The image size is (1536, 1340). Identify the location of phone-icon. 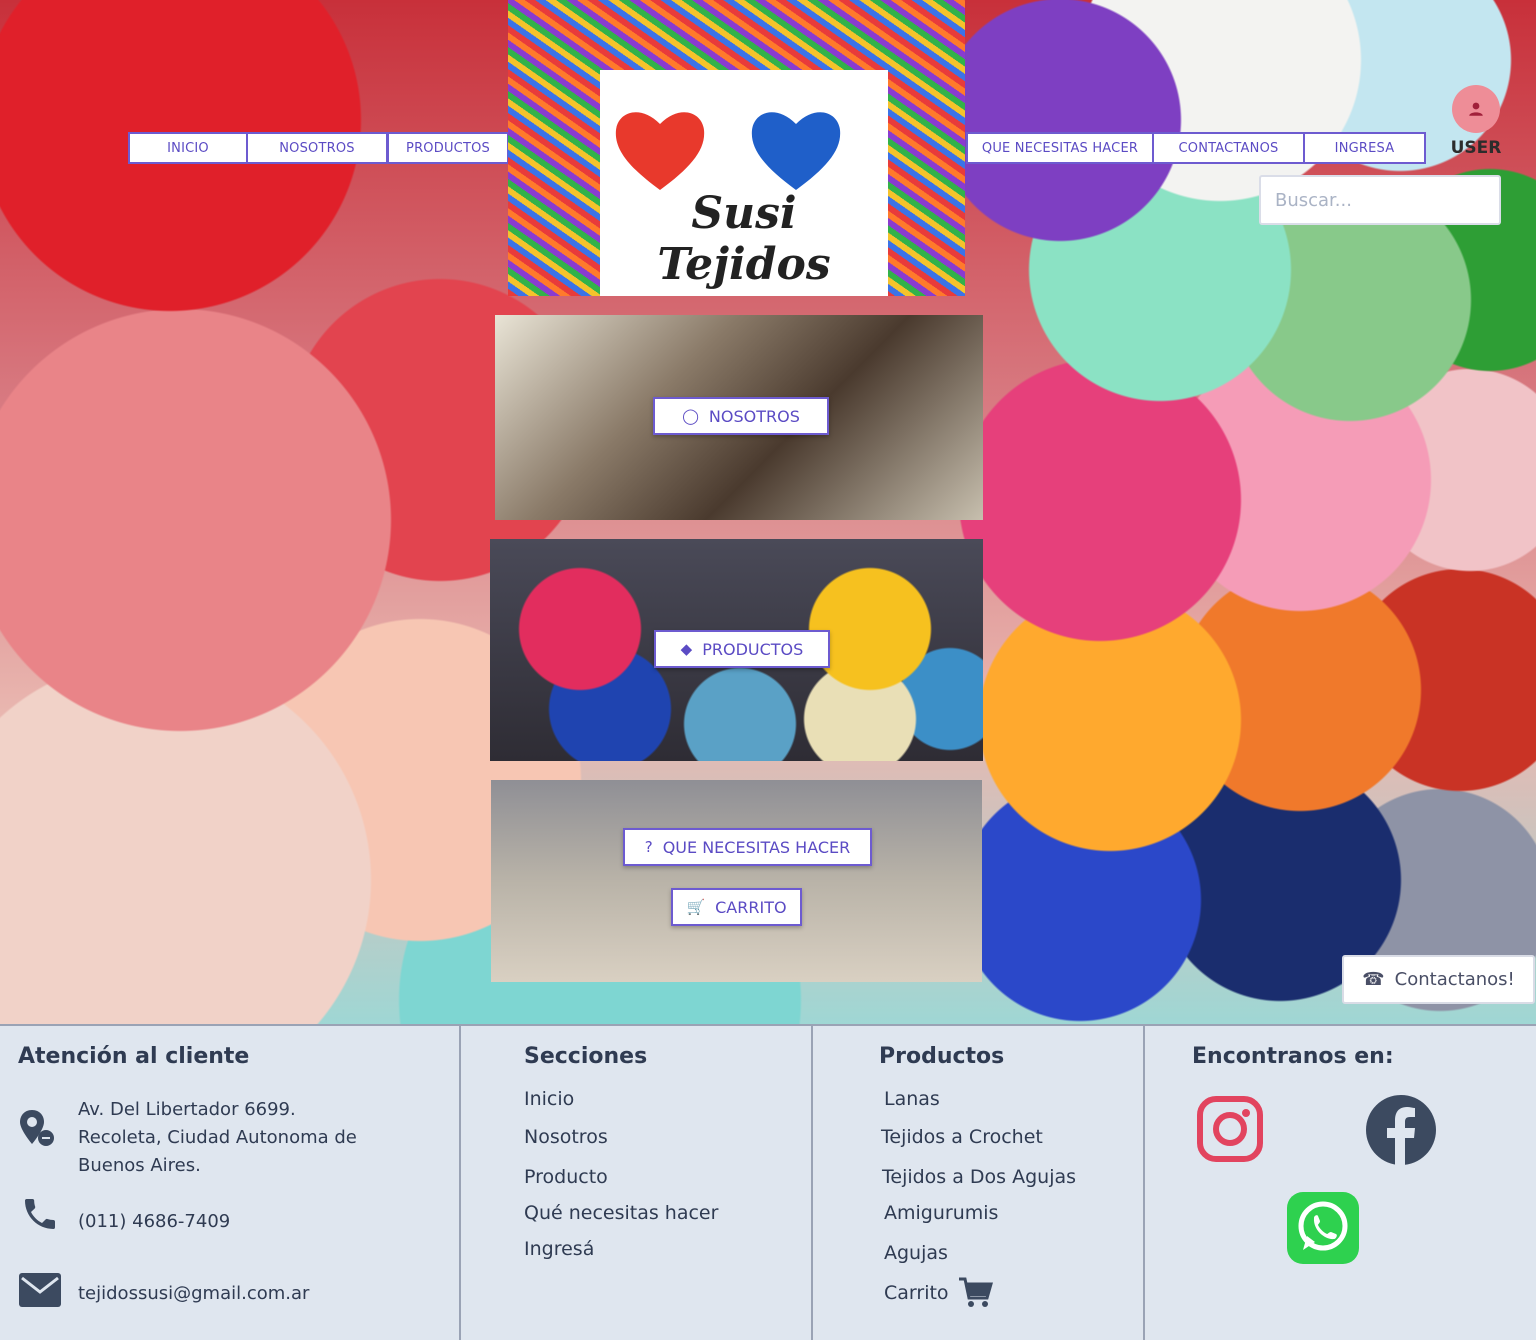
(40, 1214).